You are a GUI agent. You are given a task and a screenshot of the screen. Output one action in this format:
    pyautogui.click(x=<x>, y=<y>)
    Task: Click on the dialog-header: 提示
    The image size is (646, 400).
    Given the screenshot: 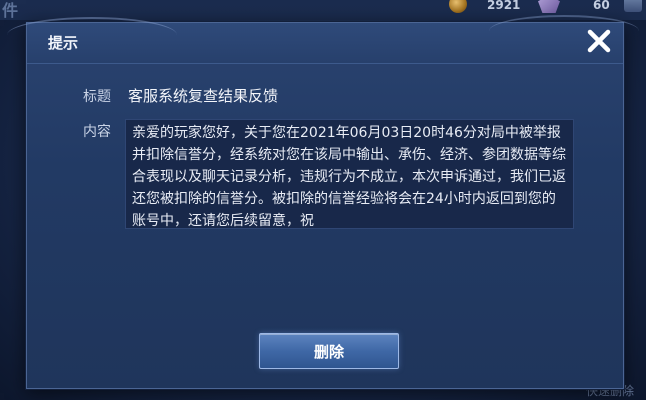 What is the action you would take?
    pyautogui.click(x=323, y=39)
    